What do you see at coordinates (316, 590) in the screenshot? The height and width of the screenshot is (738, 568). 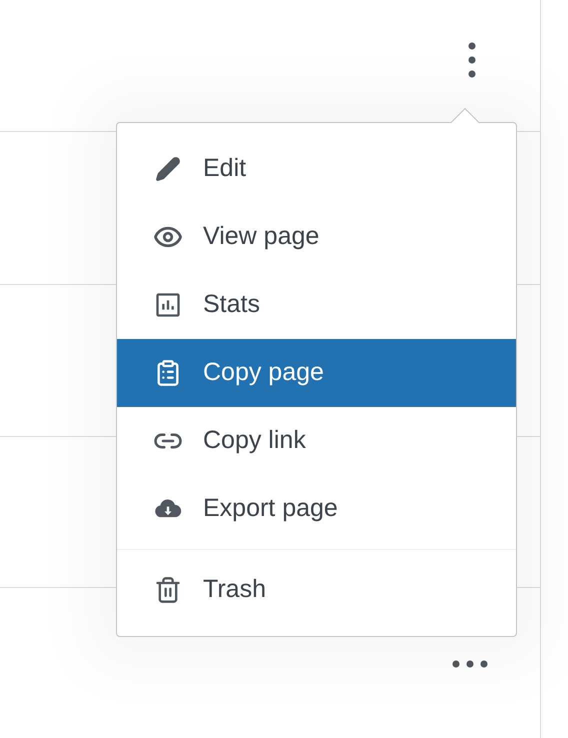 I see `menu-item: Trash` at bounding box center [316, 590].